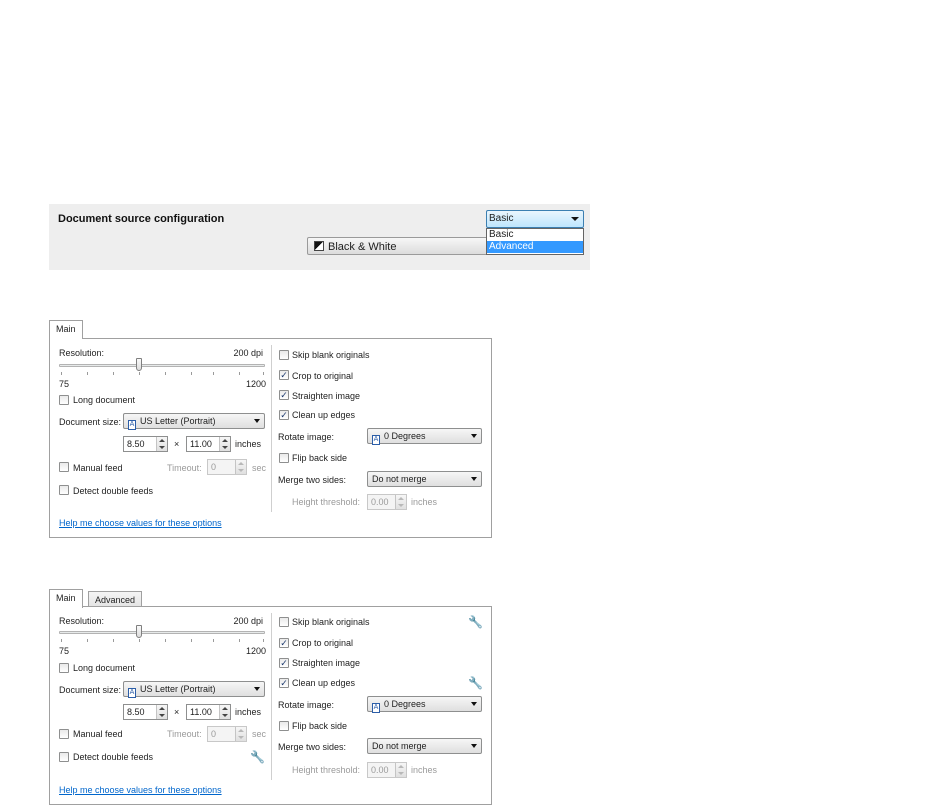 This screenshot has height=805, width=936. What do you see at coordinates (312, 480) in the screenshot?
I see `merge-two-sides-label: Merge two sides:` at bounding box center [312, 480].